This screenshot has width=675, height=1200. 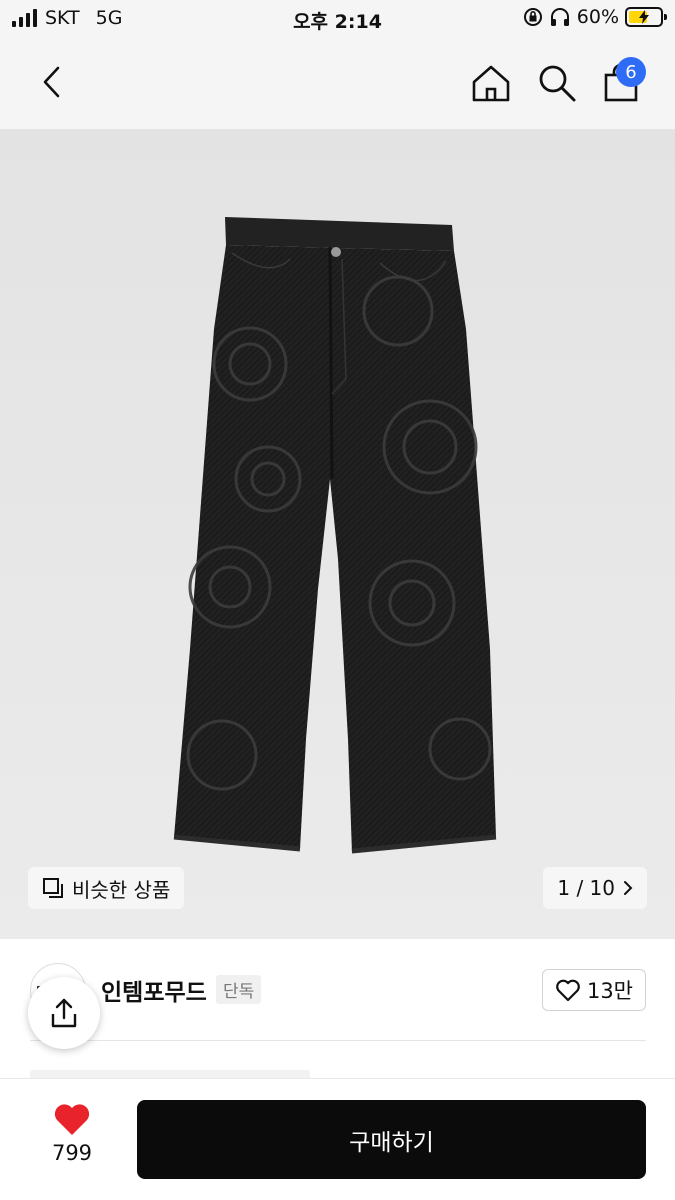 What do you see at coordinates (337, 989) in the screenshot?
I see `brand-row: 인템포무드 단독 13만` at bounding box center [337, 989].